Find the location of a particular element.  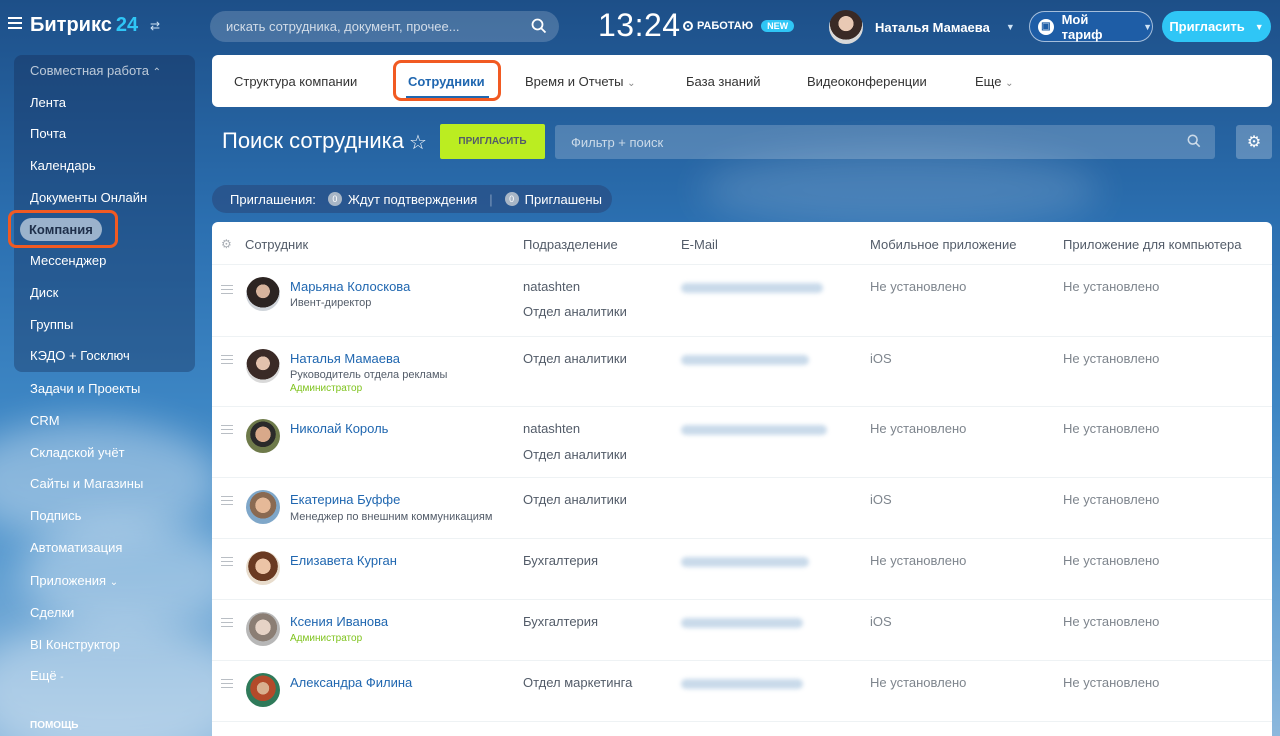

employee-name-link: Елизавета Курган is located at coordinates (343, 560).